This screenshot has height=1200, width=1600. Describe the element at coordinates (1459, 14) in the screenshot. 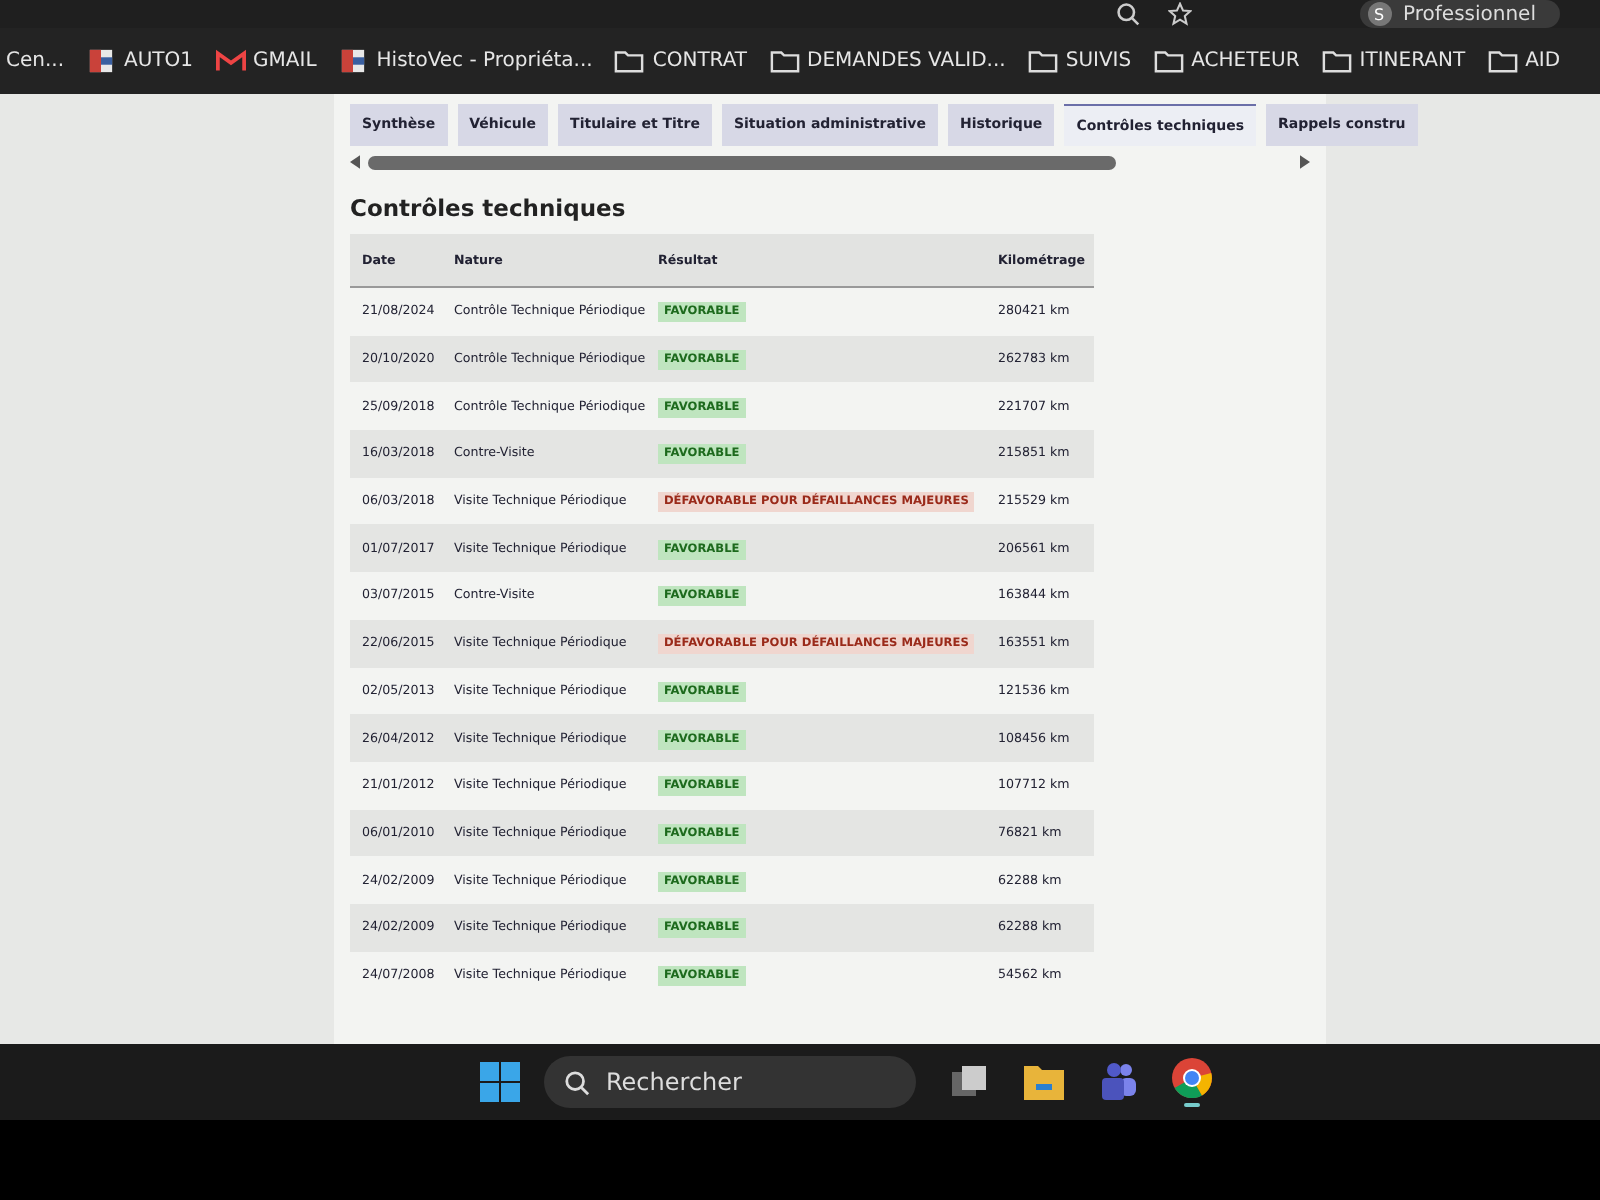

I see `profile-button: S Professionnel` at that location.